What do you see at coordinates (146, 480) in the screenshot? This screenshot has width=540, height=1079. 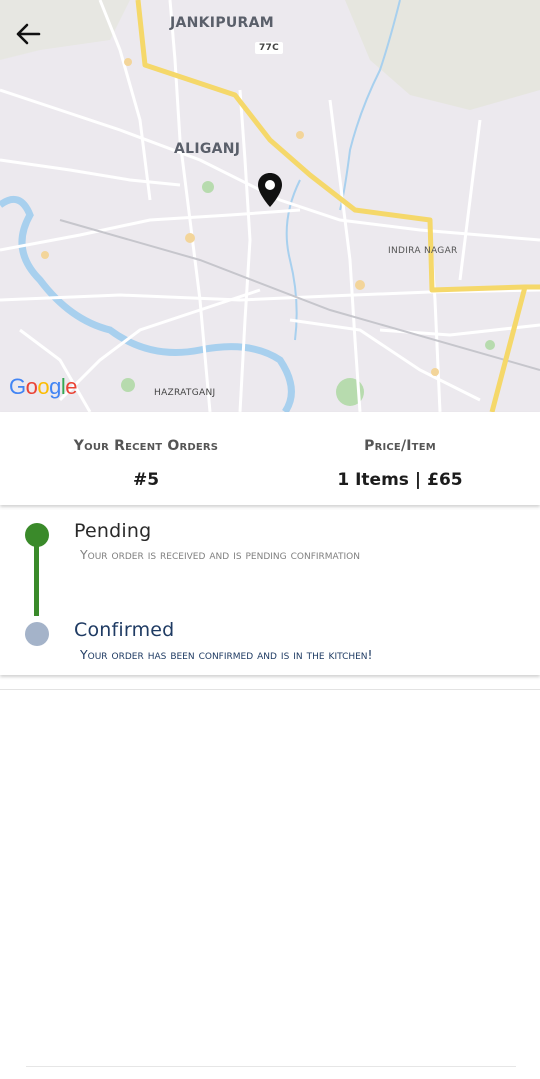 I see `order-number: #5` at bounding box center [146, 480].